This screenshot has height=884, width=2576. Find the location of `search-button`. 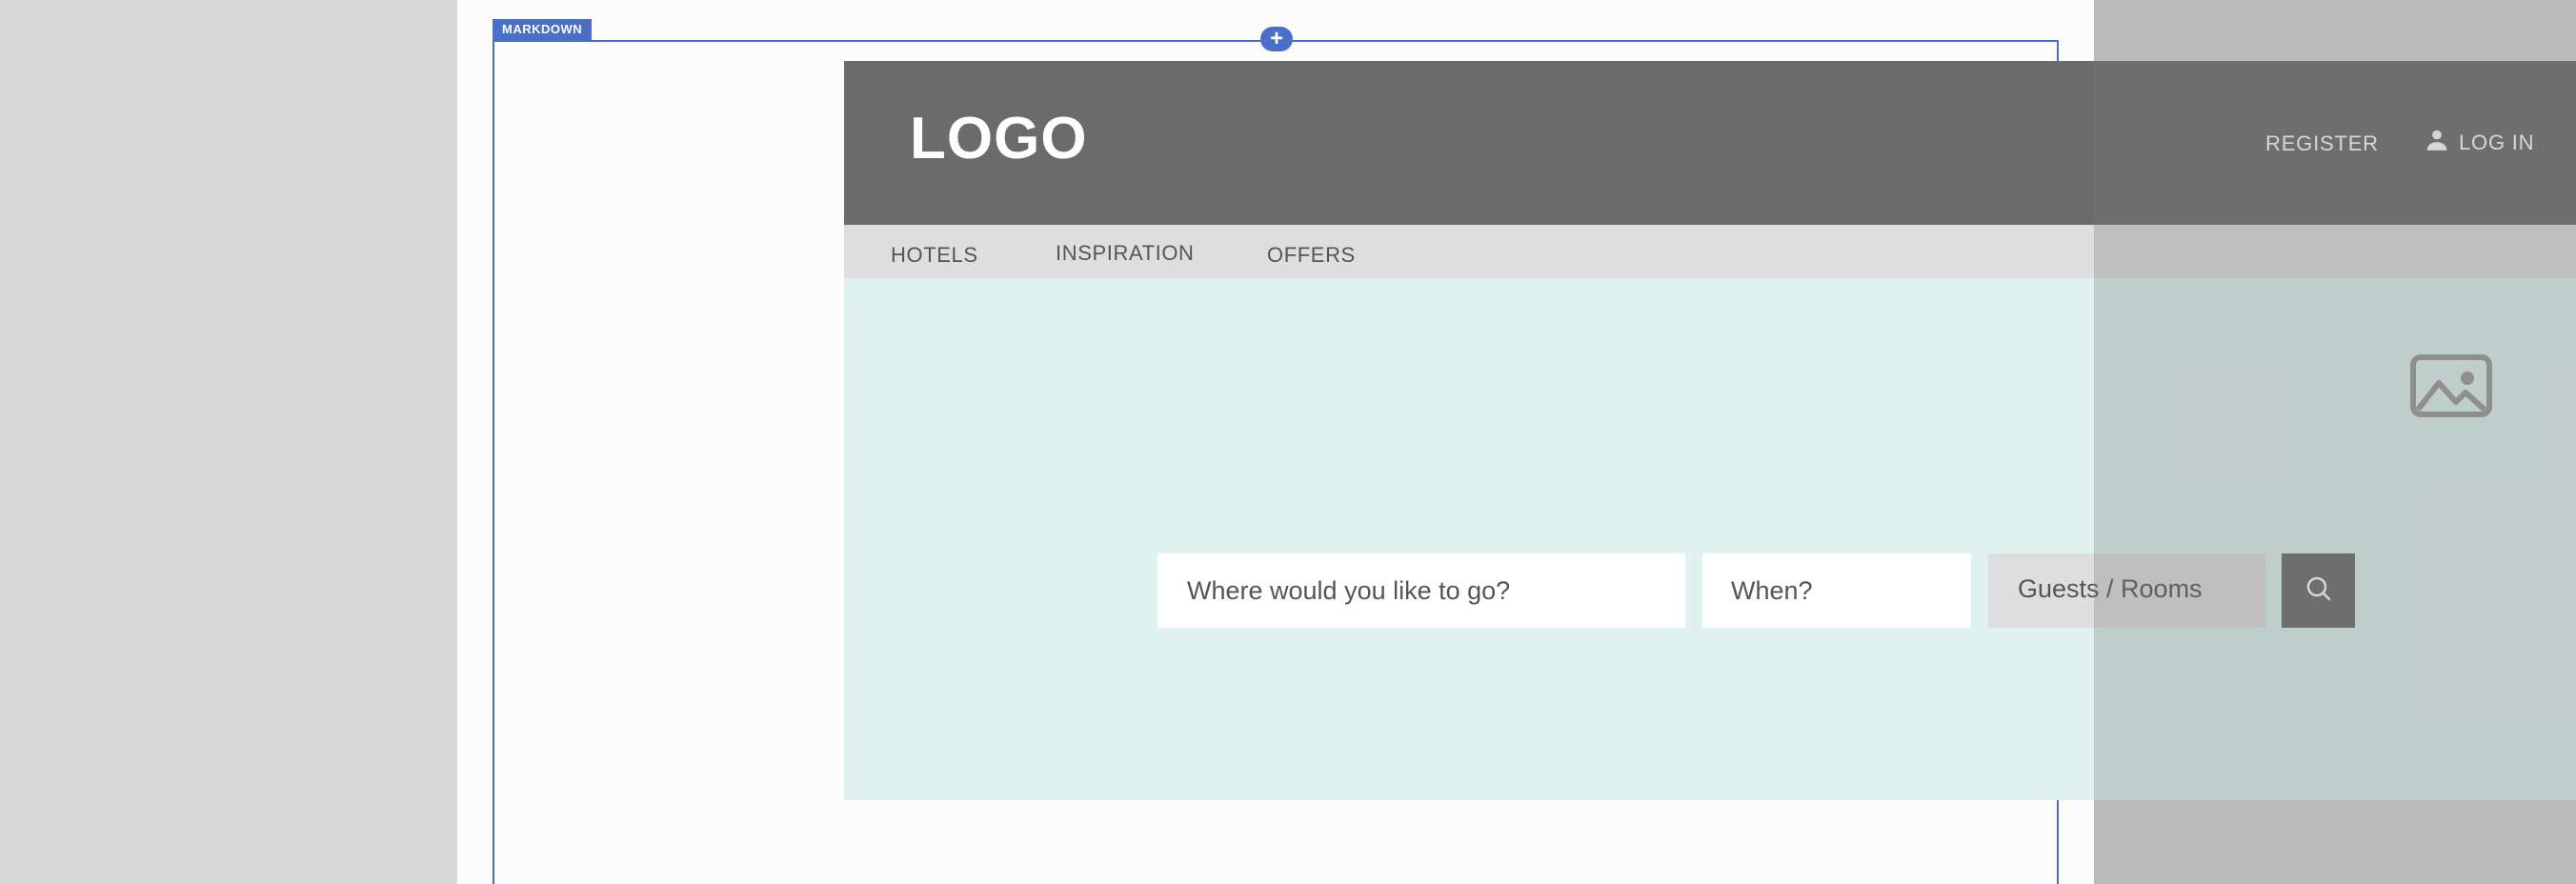

search-button is located at coordinates (2318, 590).